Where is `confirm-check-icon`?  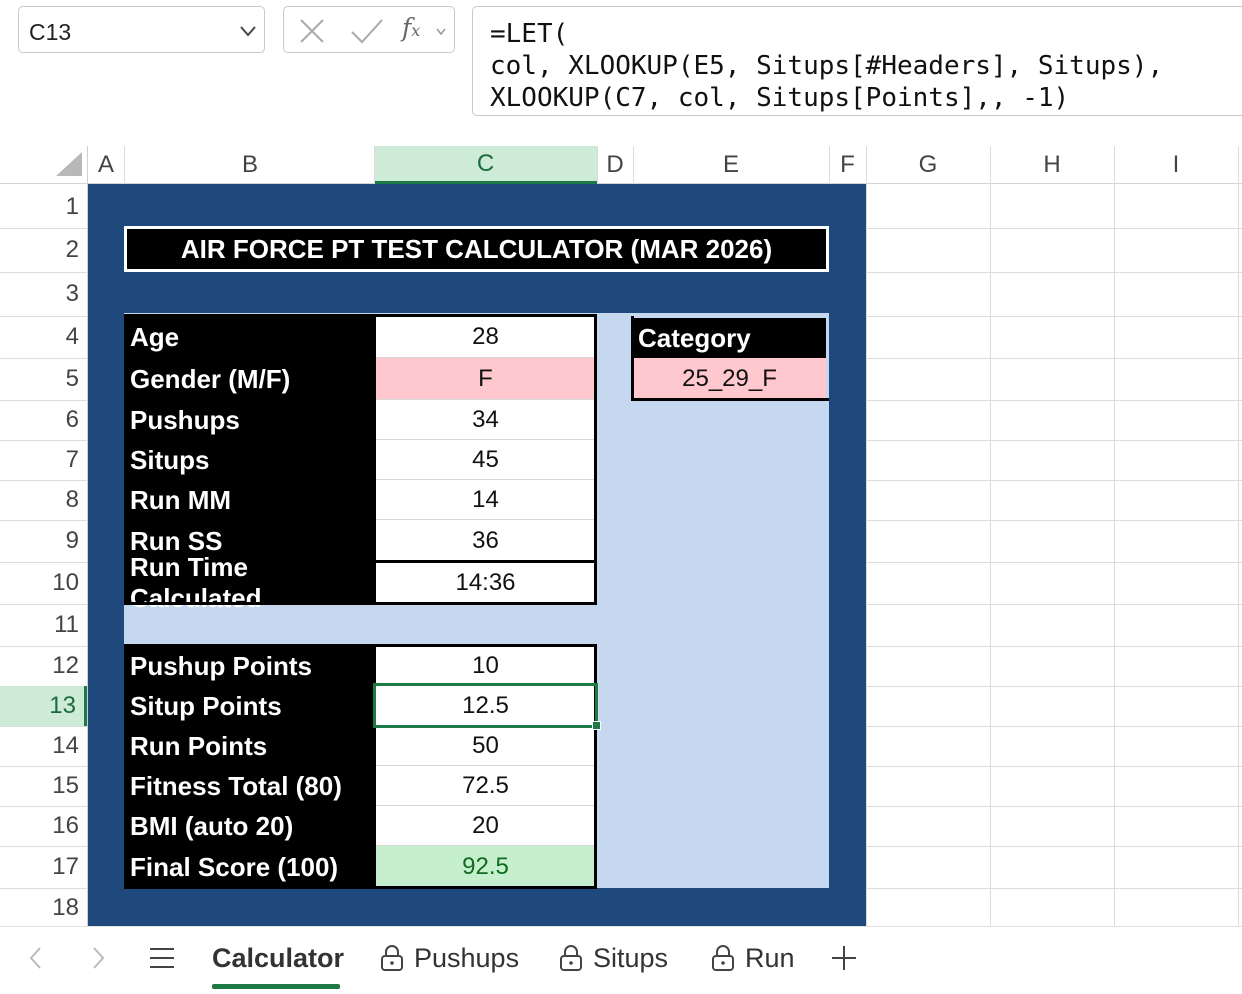
confirm-check-icon is located at coordinates (367, 31).